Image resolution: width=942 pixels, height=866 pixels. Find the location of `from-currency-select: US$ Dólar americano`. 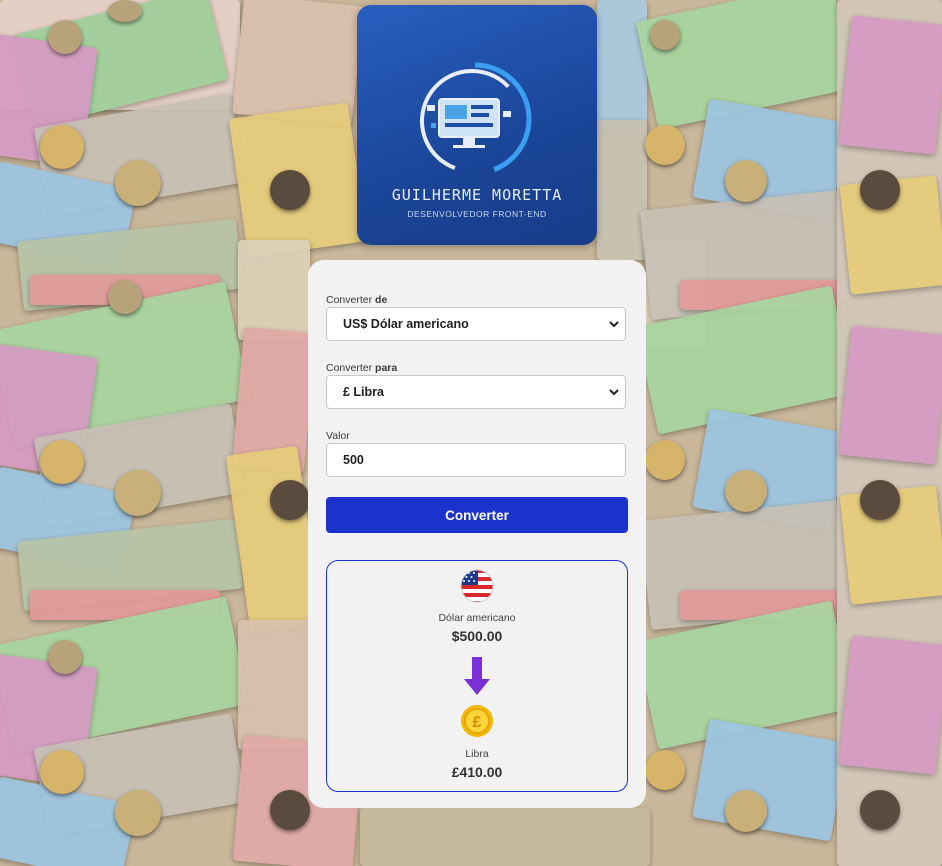

from-currency-select: US$ Dólar americano is located at coordinates (476, 324).